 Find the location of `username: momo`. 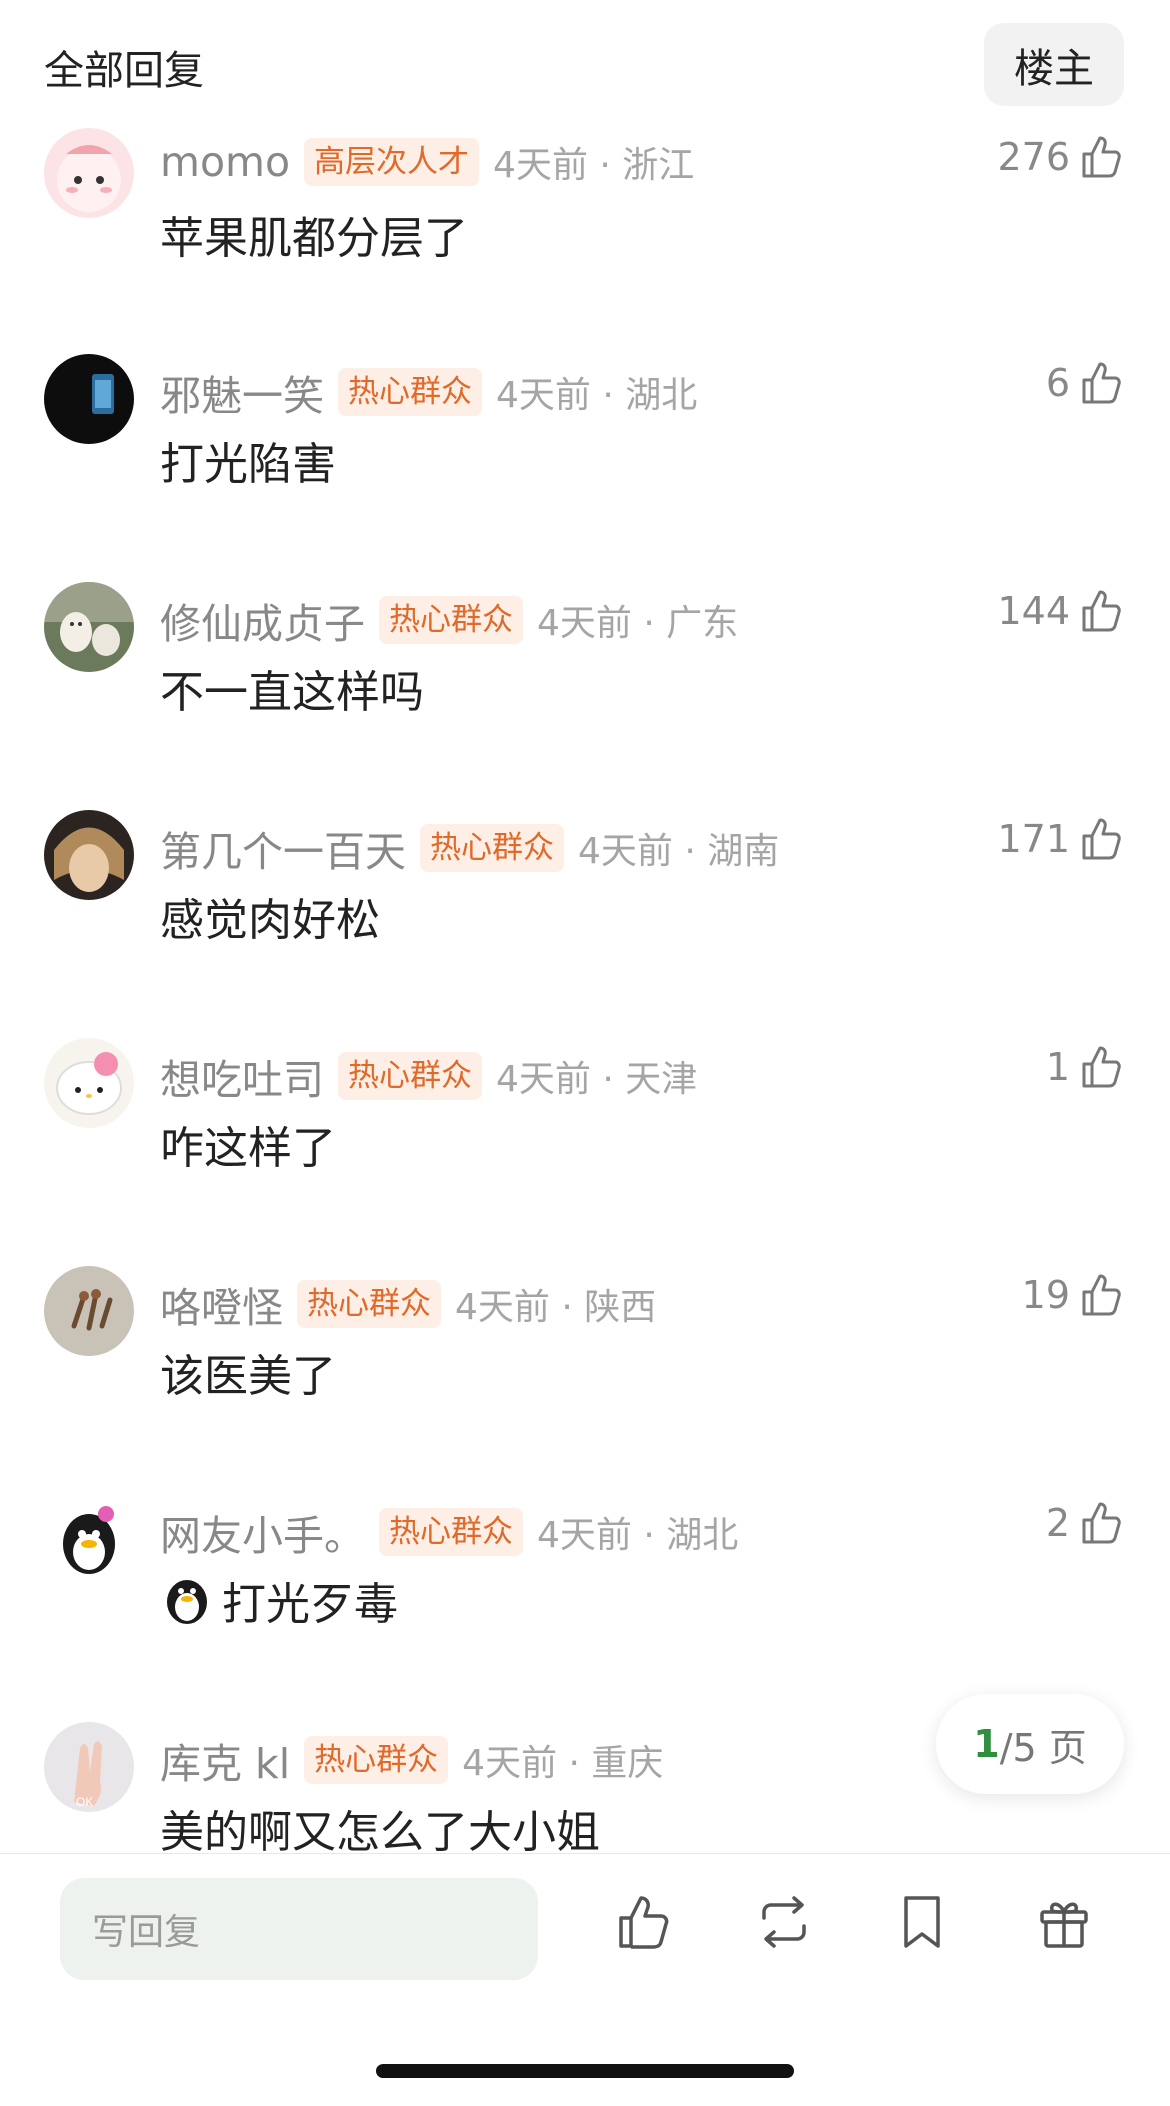

username: momo is located at coordinates (225, 162).